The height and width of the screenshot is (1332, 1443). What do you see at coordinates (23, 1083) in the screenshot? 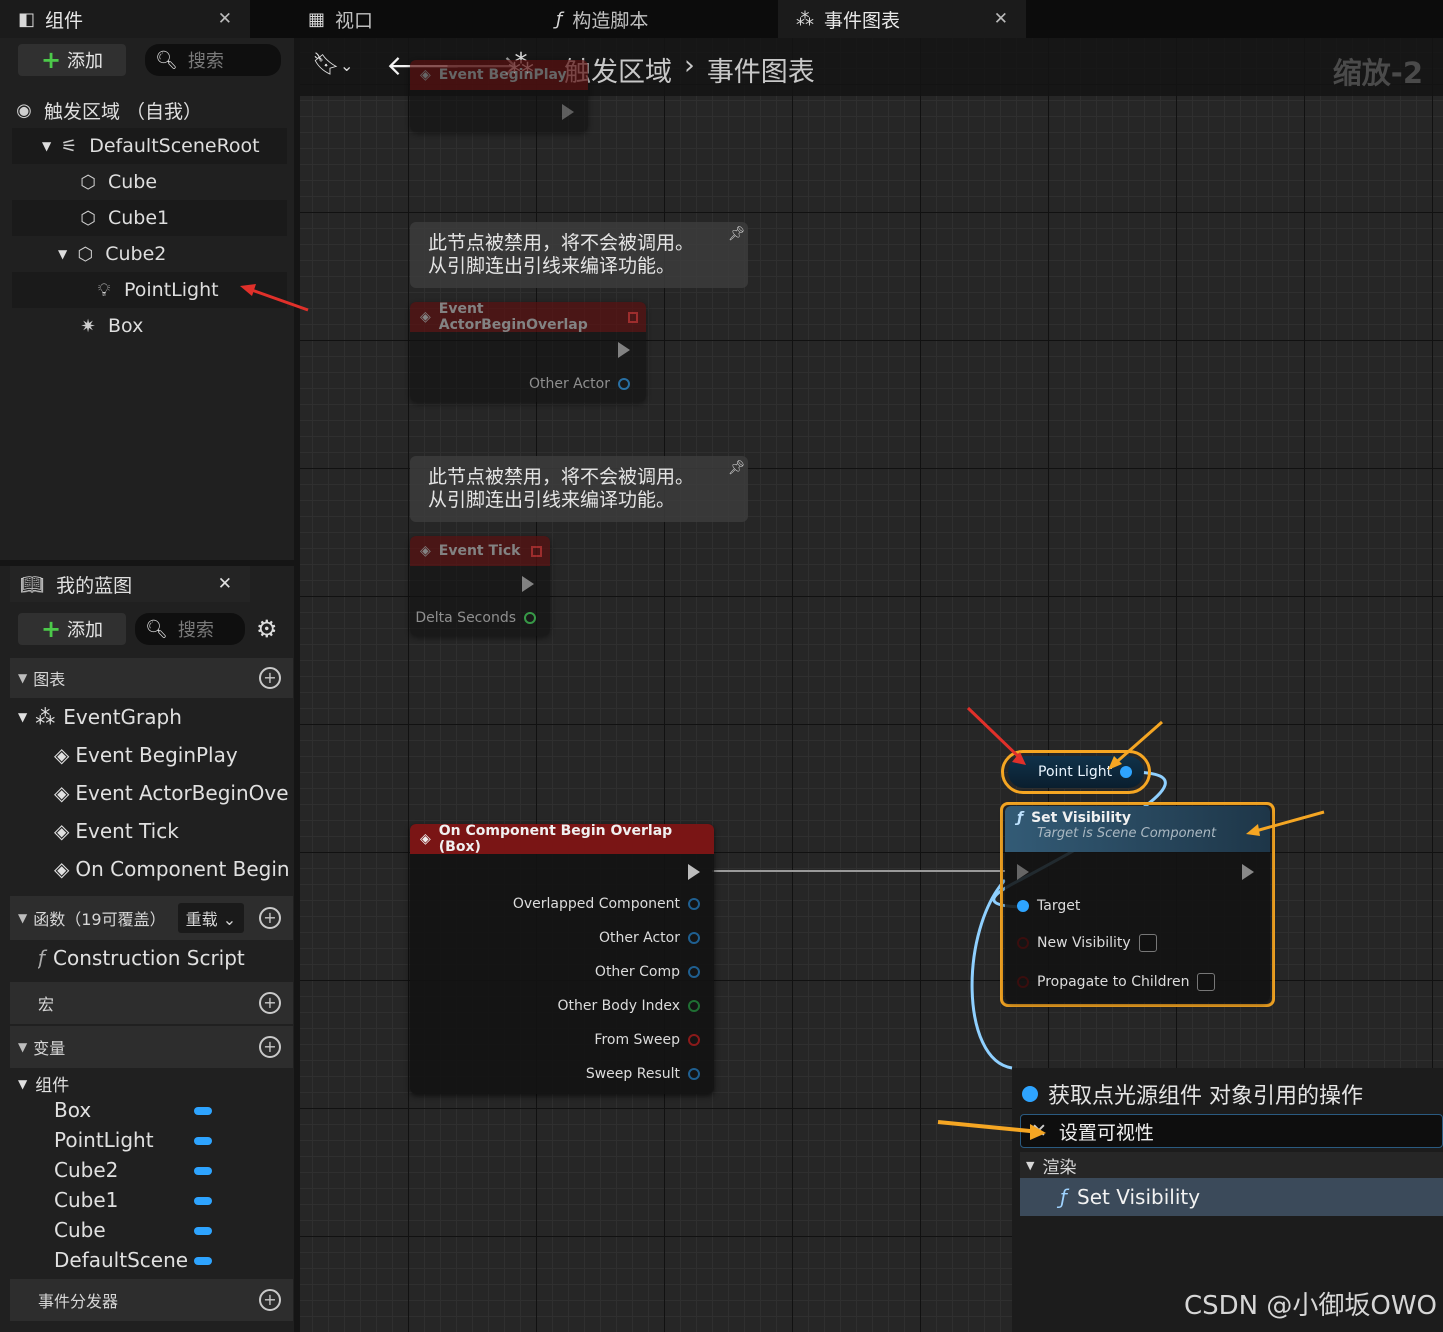
I see `expand-arrow-icon: ▼` at bounding box center [23, 1083].